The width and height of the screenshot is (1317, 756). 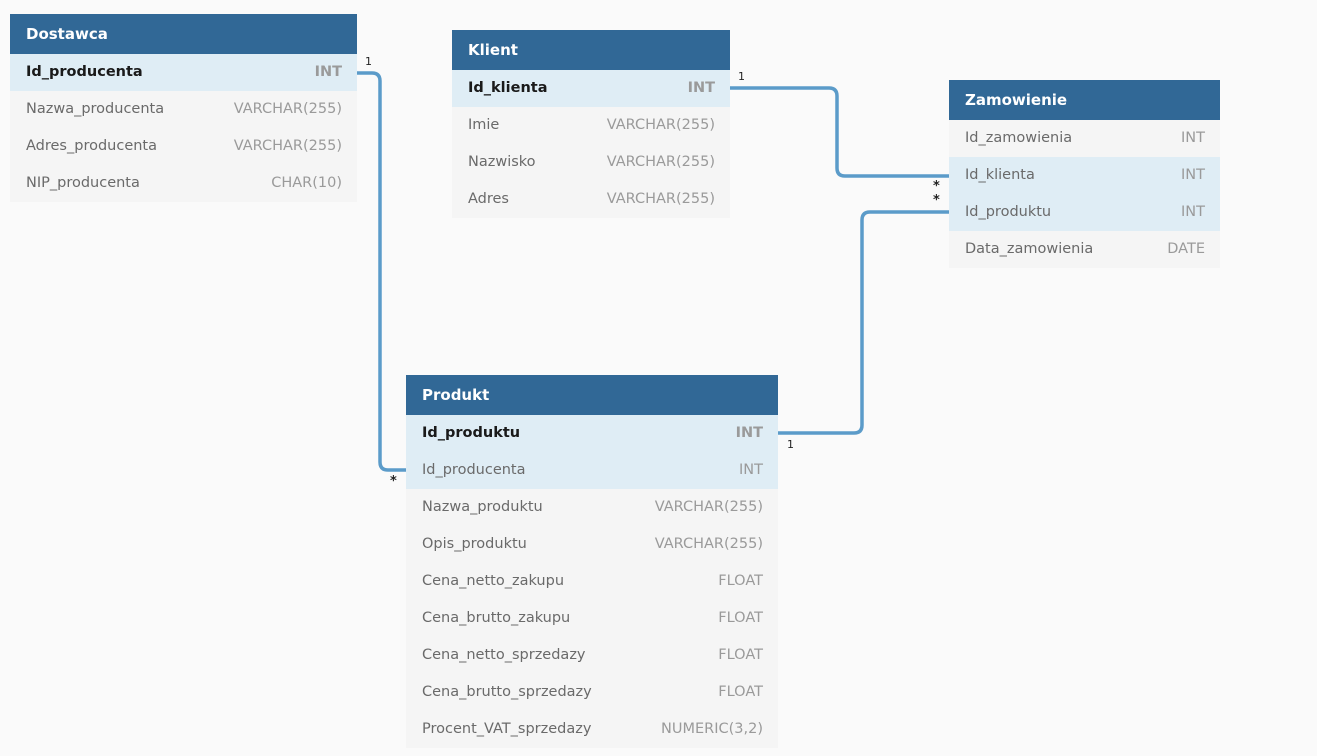 I want to click on column-row: Procent_VAT_sprzedazy NUMERIC(3,2), so click(x=592, y=729).